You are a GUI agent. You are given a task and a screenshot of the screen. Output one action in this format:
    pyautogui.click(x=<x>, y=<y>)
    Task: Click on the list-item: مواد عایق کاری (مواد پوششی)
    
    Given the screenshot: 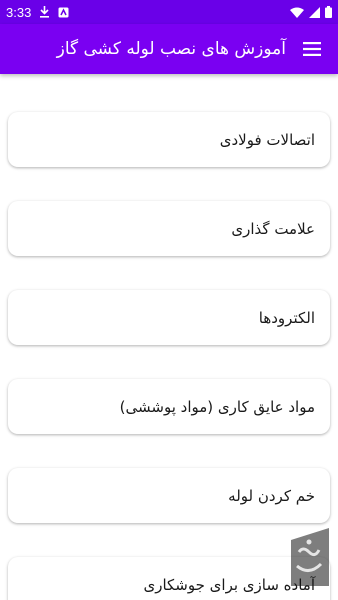 What is the action you would take?
    pyautogui.click(x=169, y=406)
    